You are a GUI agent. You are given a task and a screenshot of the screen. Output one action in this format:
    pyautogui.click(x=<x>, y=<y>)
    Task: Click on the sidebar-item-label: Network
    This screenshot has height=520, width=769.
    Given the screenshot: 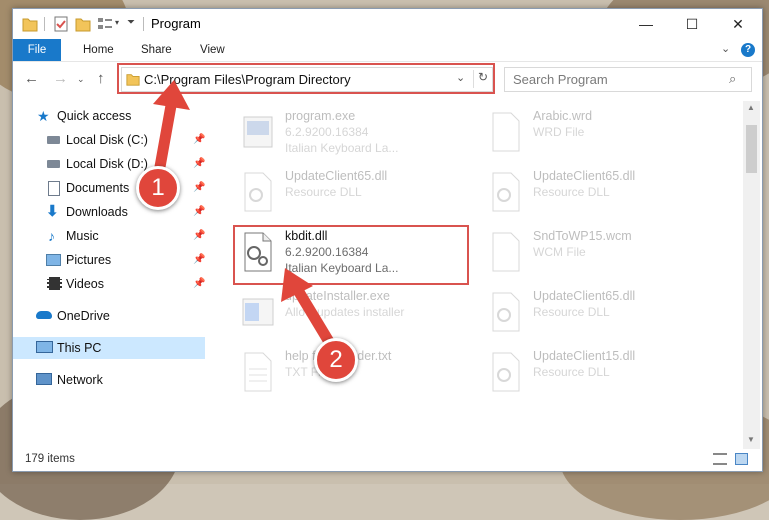 What is the action you would take?
    pyautogui.click(x=80, y=380)
    